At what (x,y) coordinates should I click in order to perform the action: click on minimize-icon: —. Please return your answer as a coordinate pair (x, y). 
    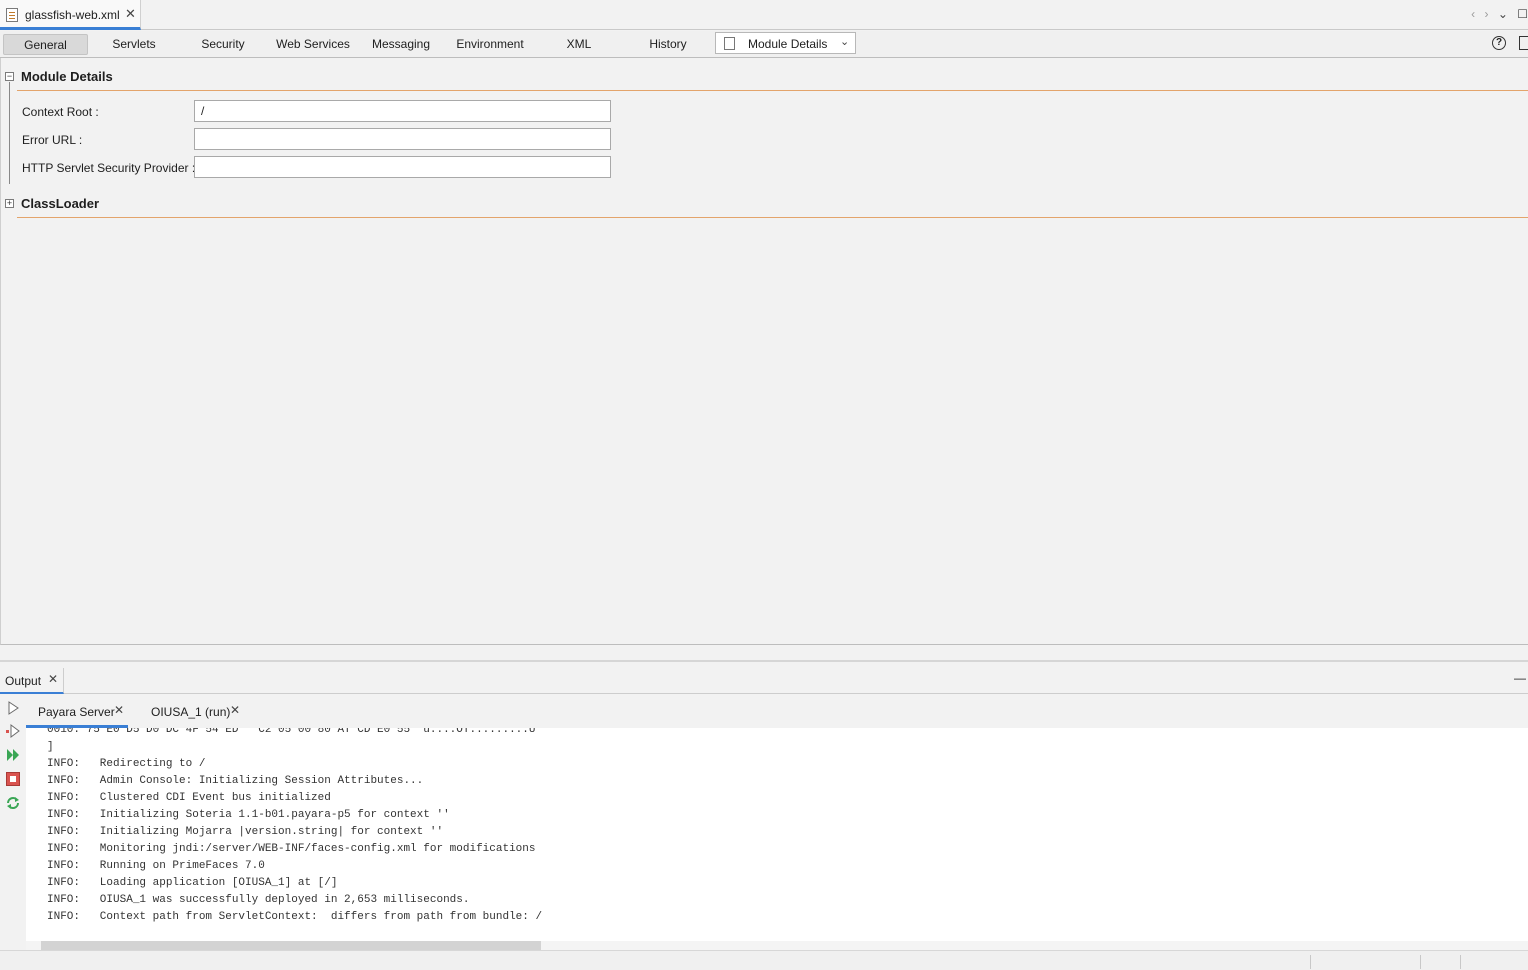
    Looking at the image, I should click on (1520, 678).